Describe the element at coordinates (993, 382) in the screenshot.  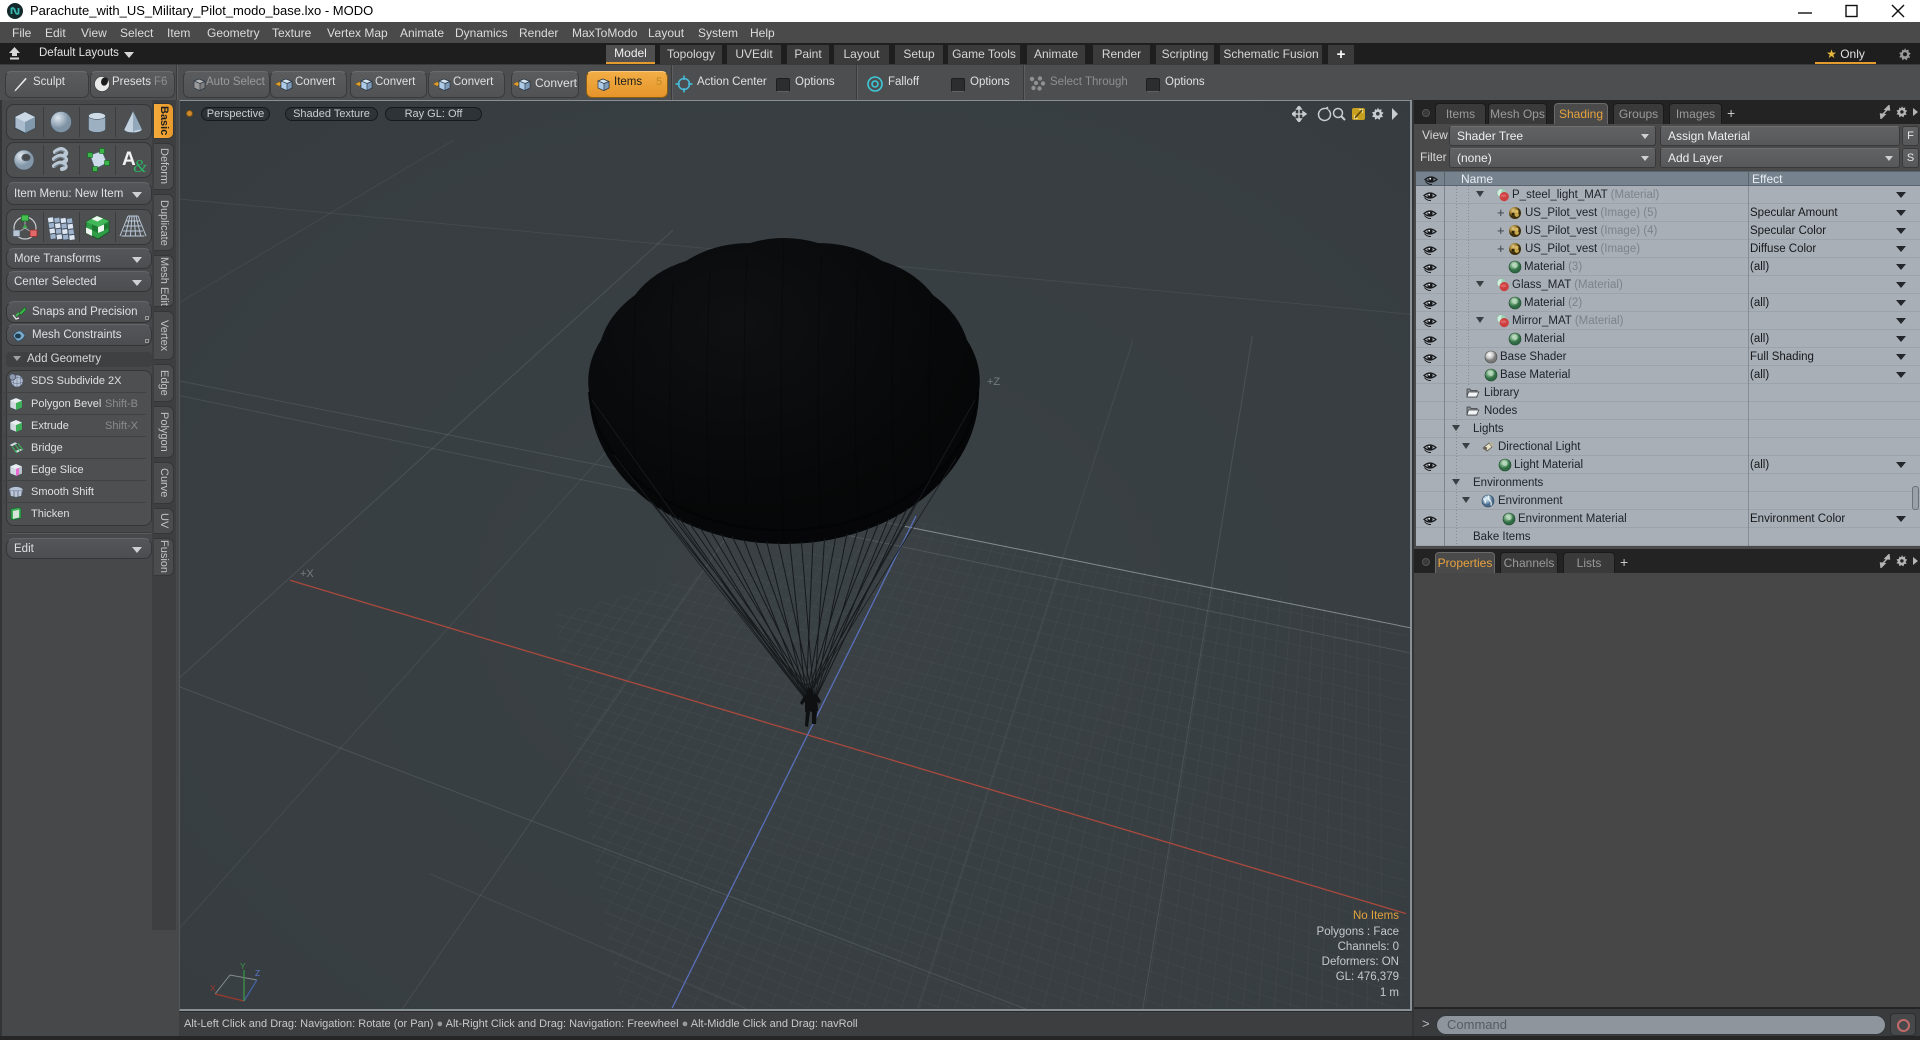
I see `svg-text: +Z` at that location.